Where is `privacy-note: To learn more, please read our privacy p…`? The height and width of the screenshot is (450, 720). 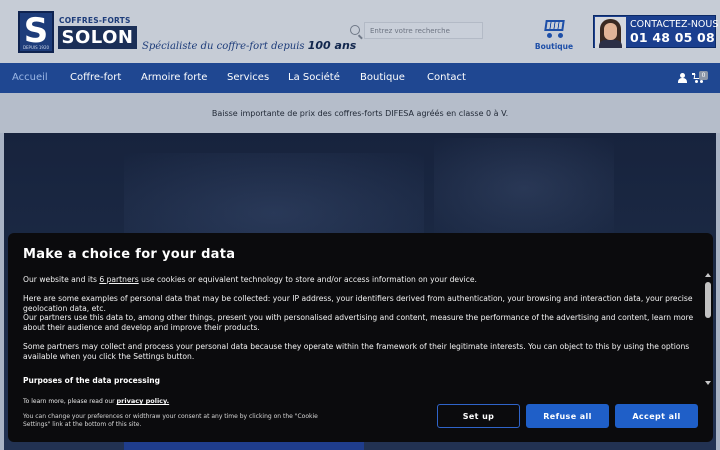 privacy-note: To learn more, please read our privacy p… is located at coordinates (96, 401).